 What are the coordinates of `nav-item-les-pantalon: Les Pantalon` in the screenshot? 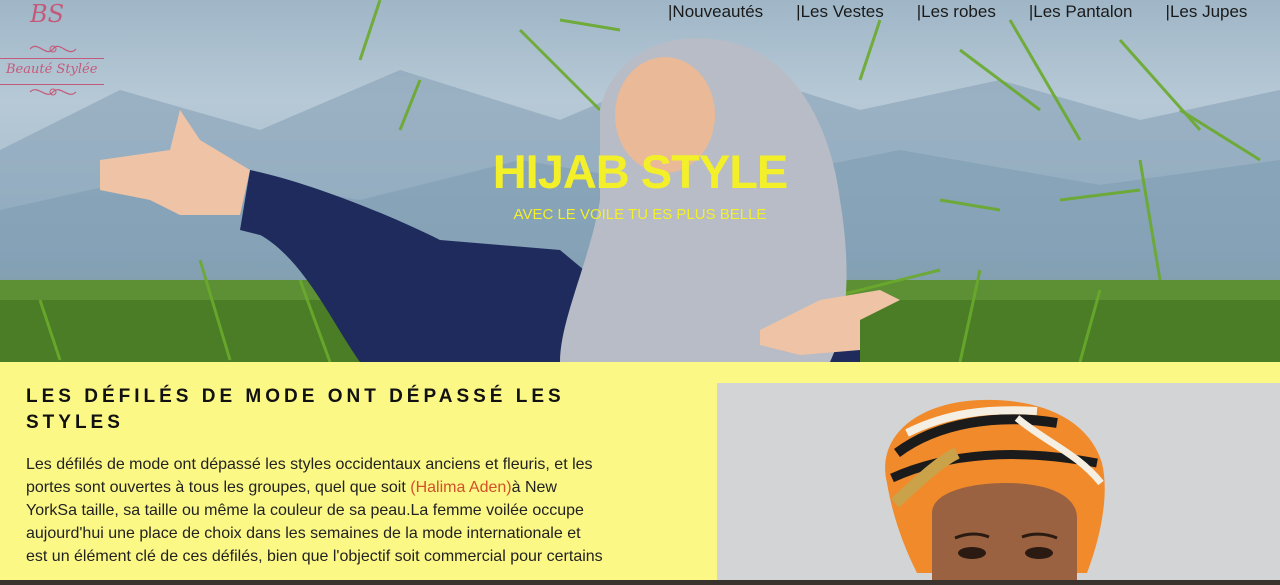 It's located at (1082, 12).